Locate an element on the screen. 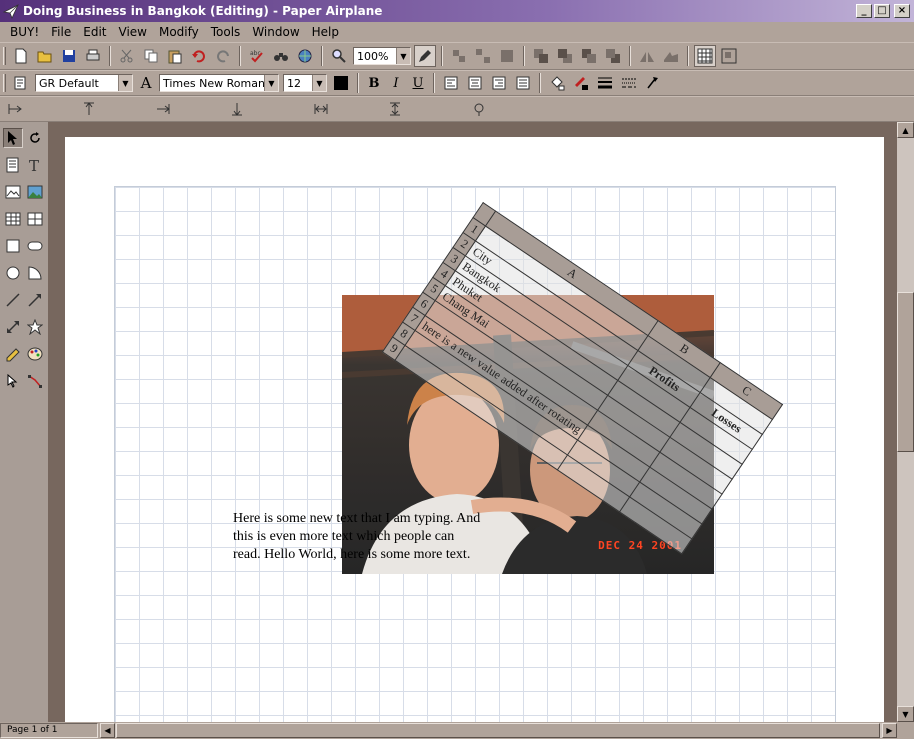 The height and width of the screenshot is (739, 914). menu-tools: Tools is located at coordinates (226, 32).